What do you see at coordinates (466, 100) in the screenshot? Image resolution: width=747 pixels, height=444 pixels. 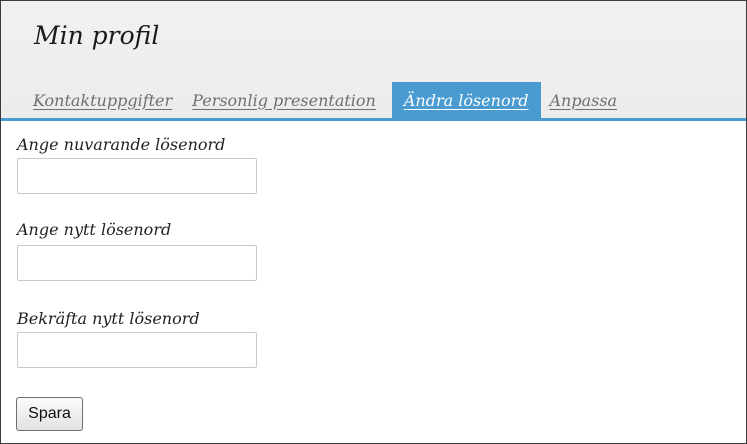 I see `tab-andra-losenord: Ändra lösenord` at bounding box center [466, 100].